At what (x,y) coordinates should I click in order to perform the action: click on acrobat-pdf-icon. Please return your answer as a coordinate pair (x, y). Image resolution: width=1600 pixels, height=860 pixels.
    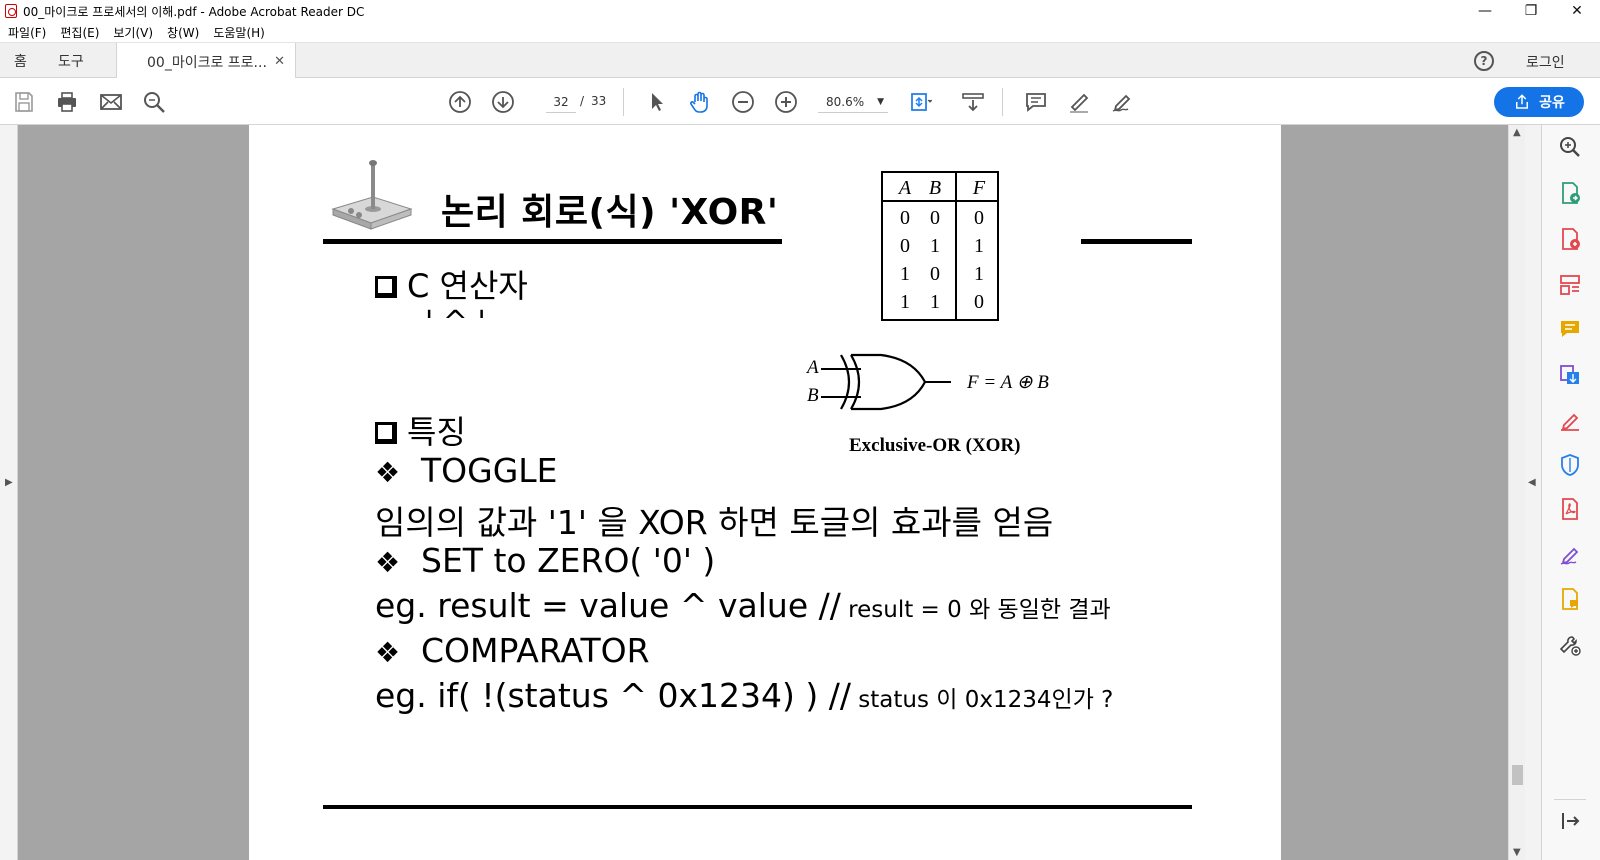
    Looking at the image, I should click on (1570, 509).